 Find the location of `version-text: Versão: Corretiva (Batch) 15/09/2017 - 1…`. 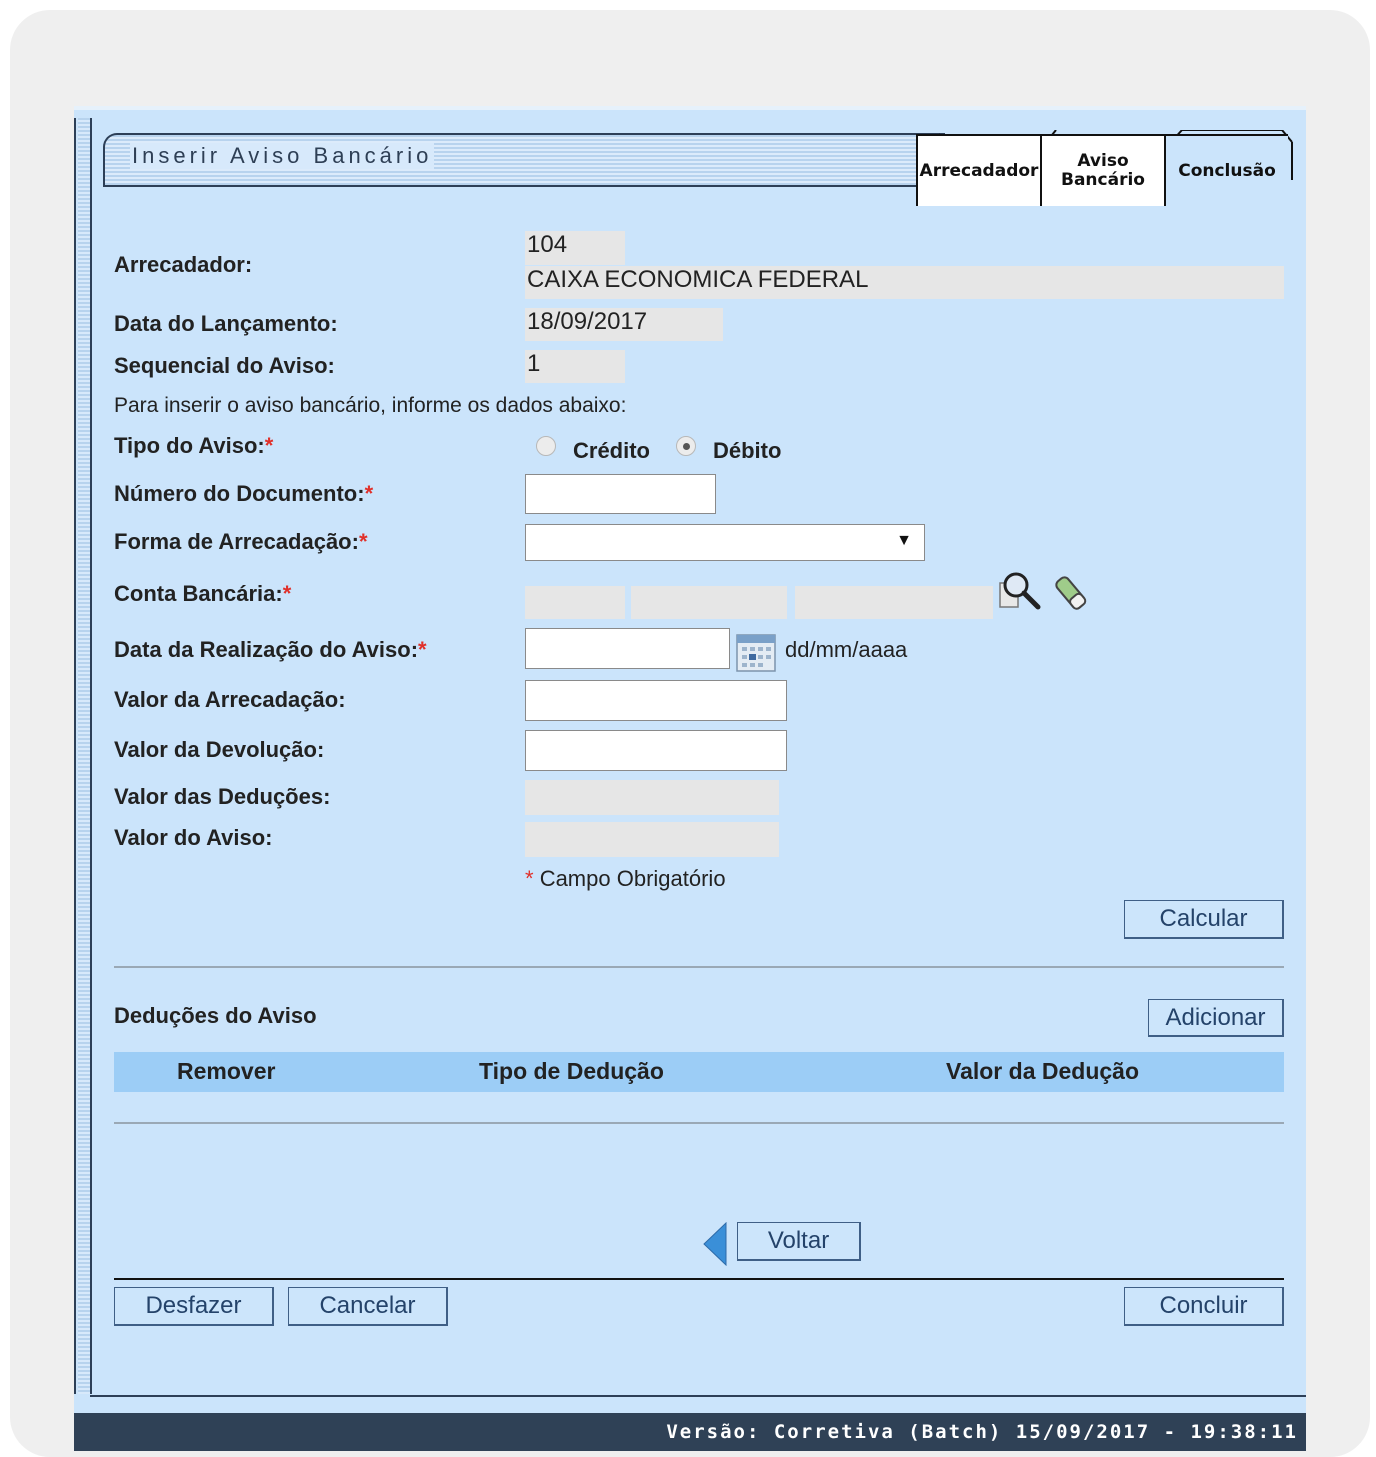

version-text: Versão: Corretiva (Batch) 15/09/2017 - 1… is located at coordinates (982, 1432).